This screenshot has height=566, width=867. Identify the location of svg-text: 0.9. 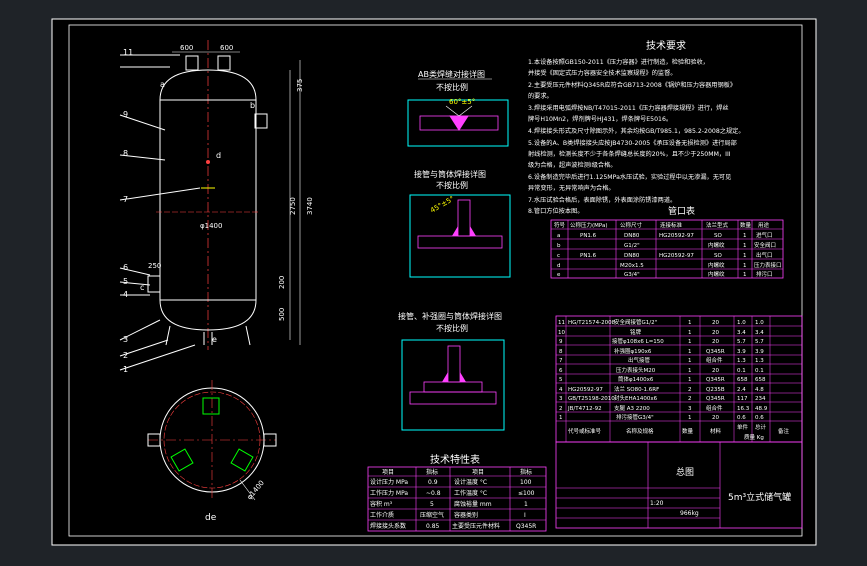
(433, 482).